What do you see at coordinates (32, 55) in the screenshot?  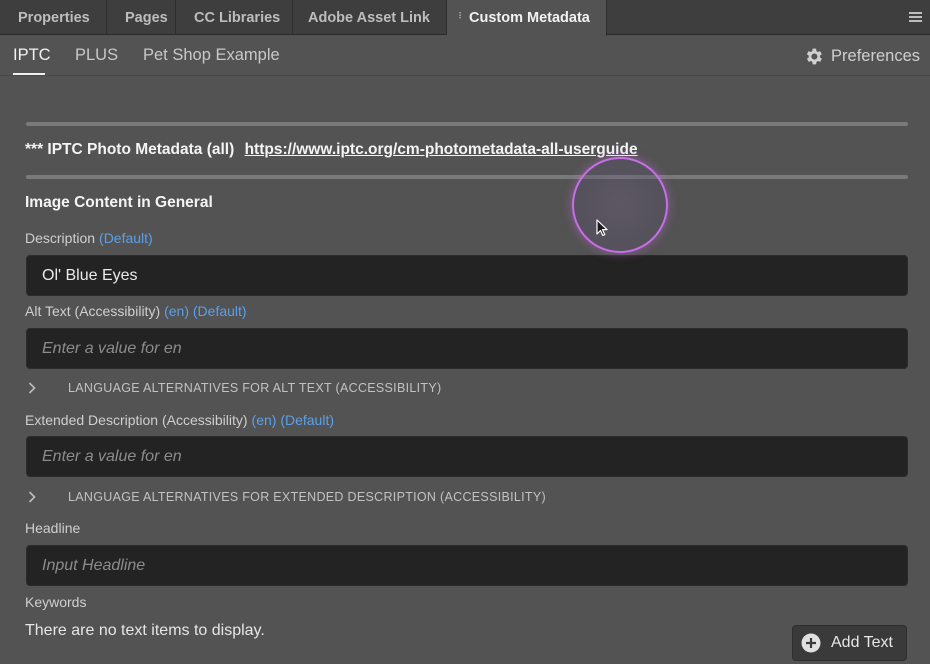 I see `tab-iptc: IPTC` at bounding box center [32, 55].